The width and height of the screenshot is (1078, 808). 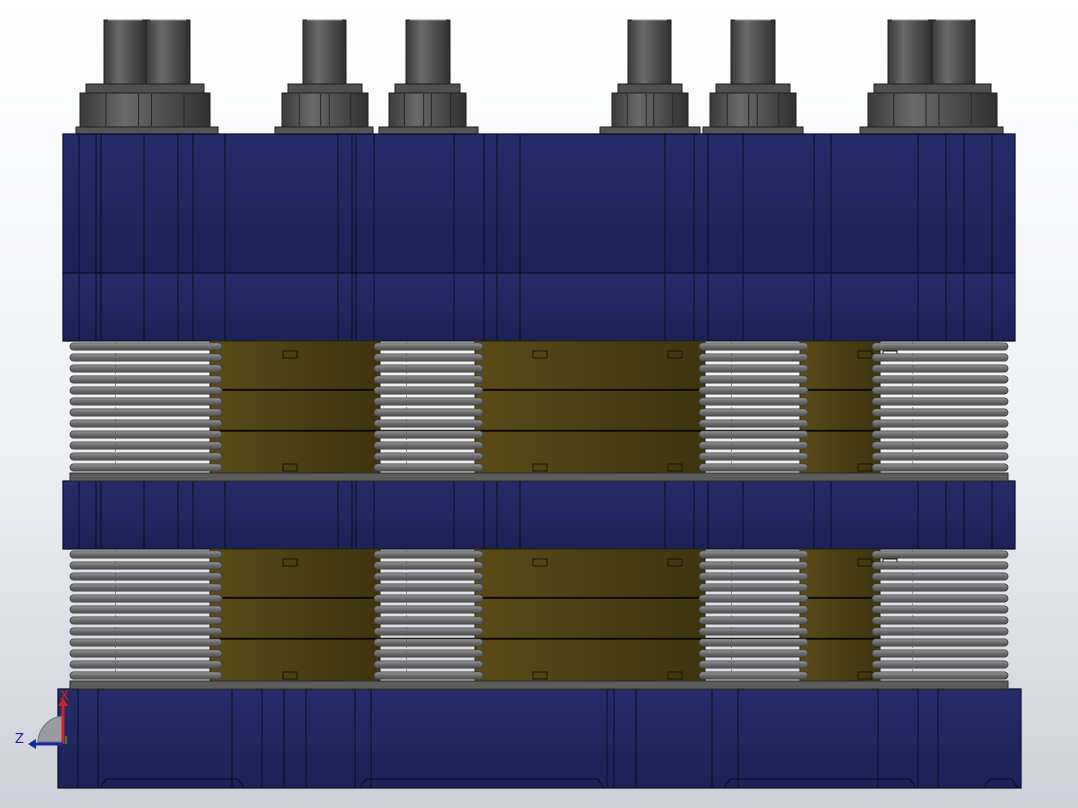 What do you see at coordinates (19, 739) in the screenshot?
I see `axis-label-z: Z` at bounding box center [19, 739].